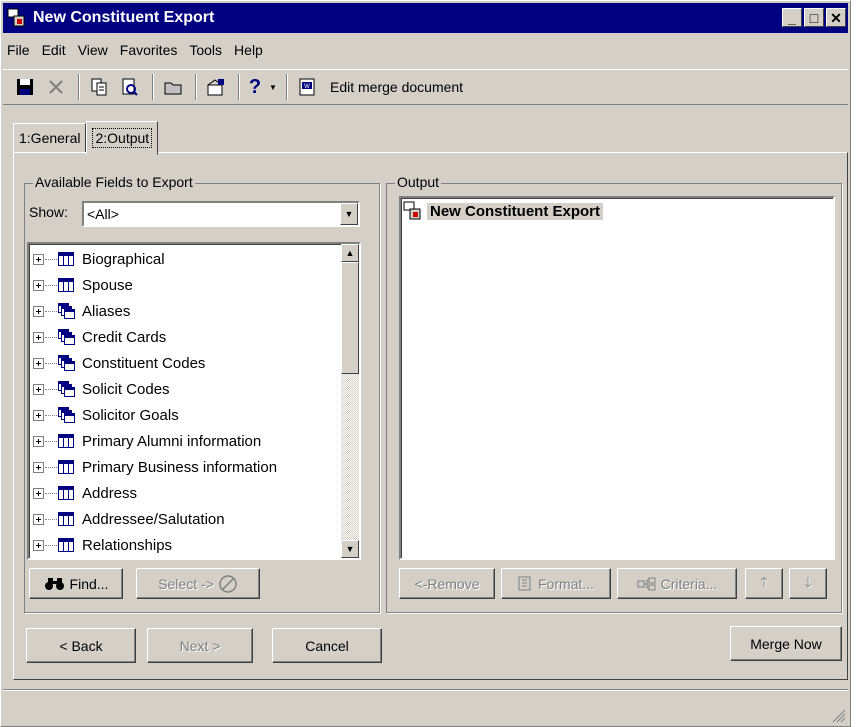  What do you see at coordinates (786, 643) in the screenshot?
I see `merge-now-button: Merge Now` at bounding box center [786, 643].